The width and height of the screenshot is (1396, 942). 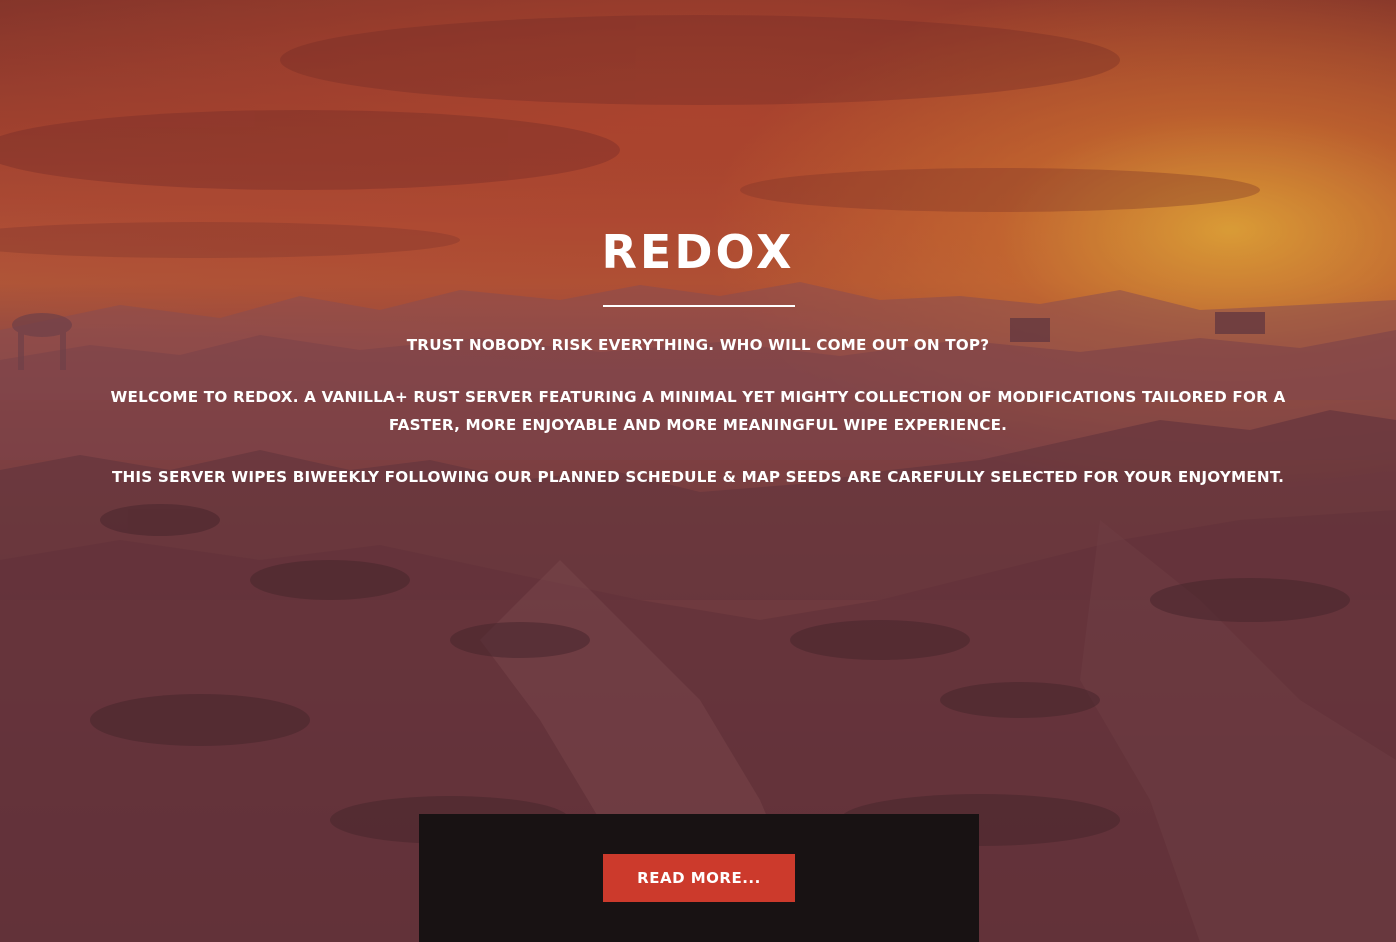 What do you see at coordinates (699, 306) in the screenshot?
I see `title-divider` at bounding box center [699, 306].